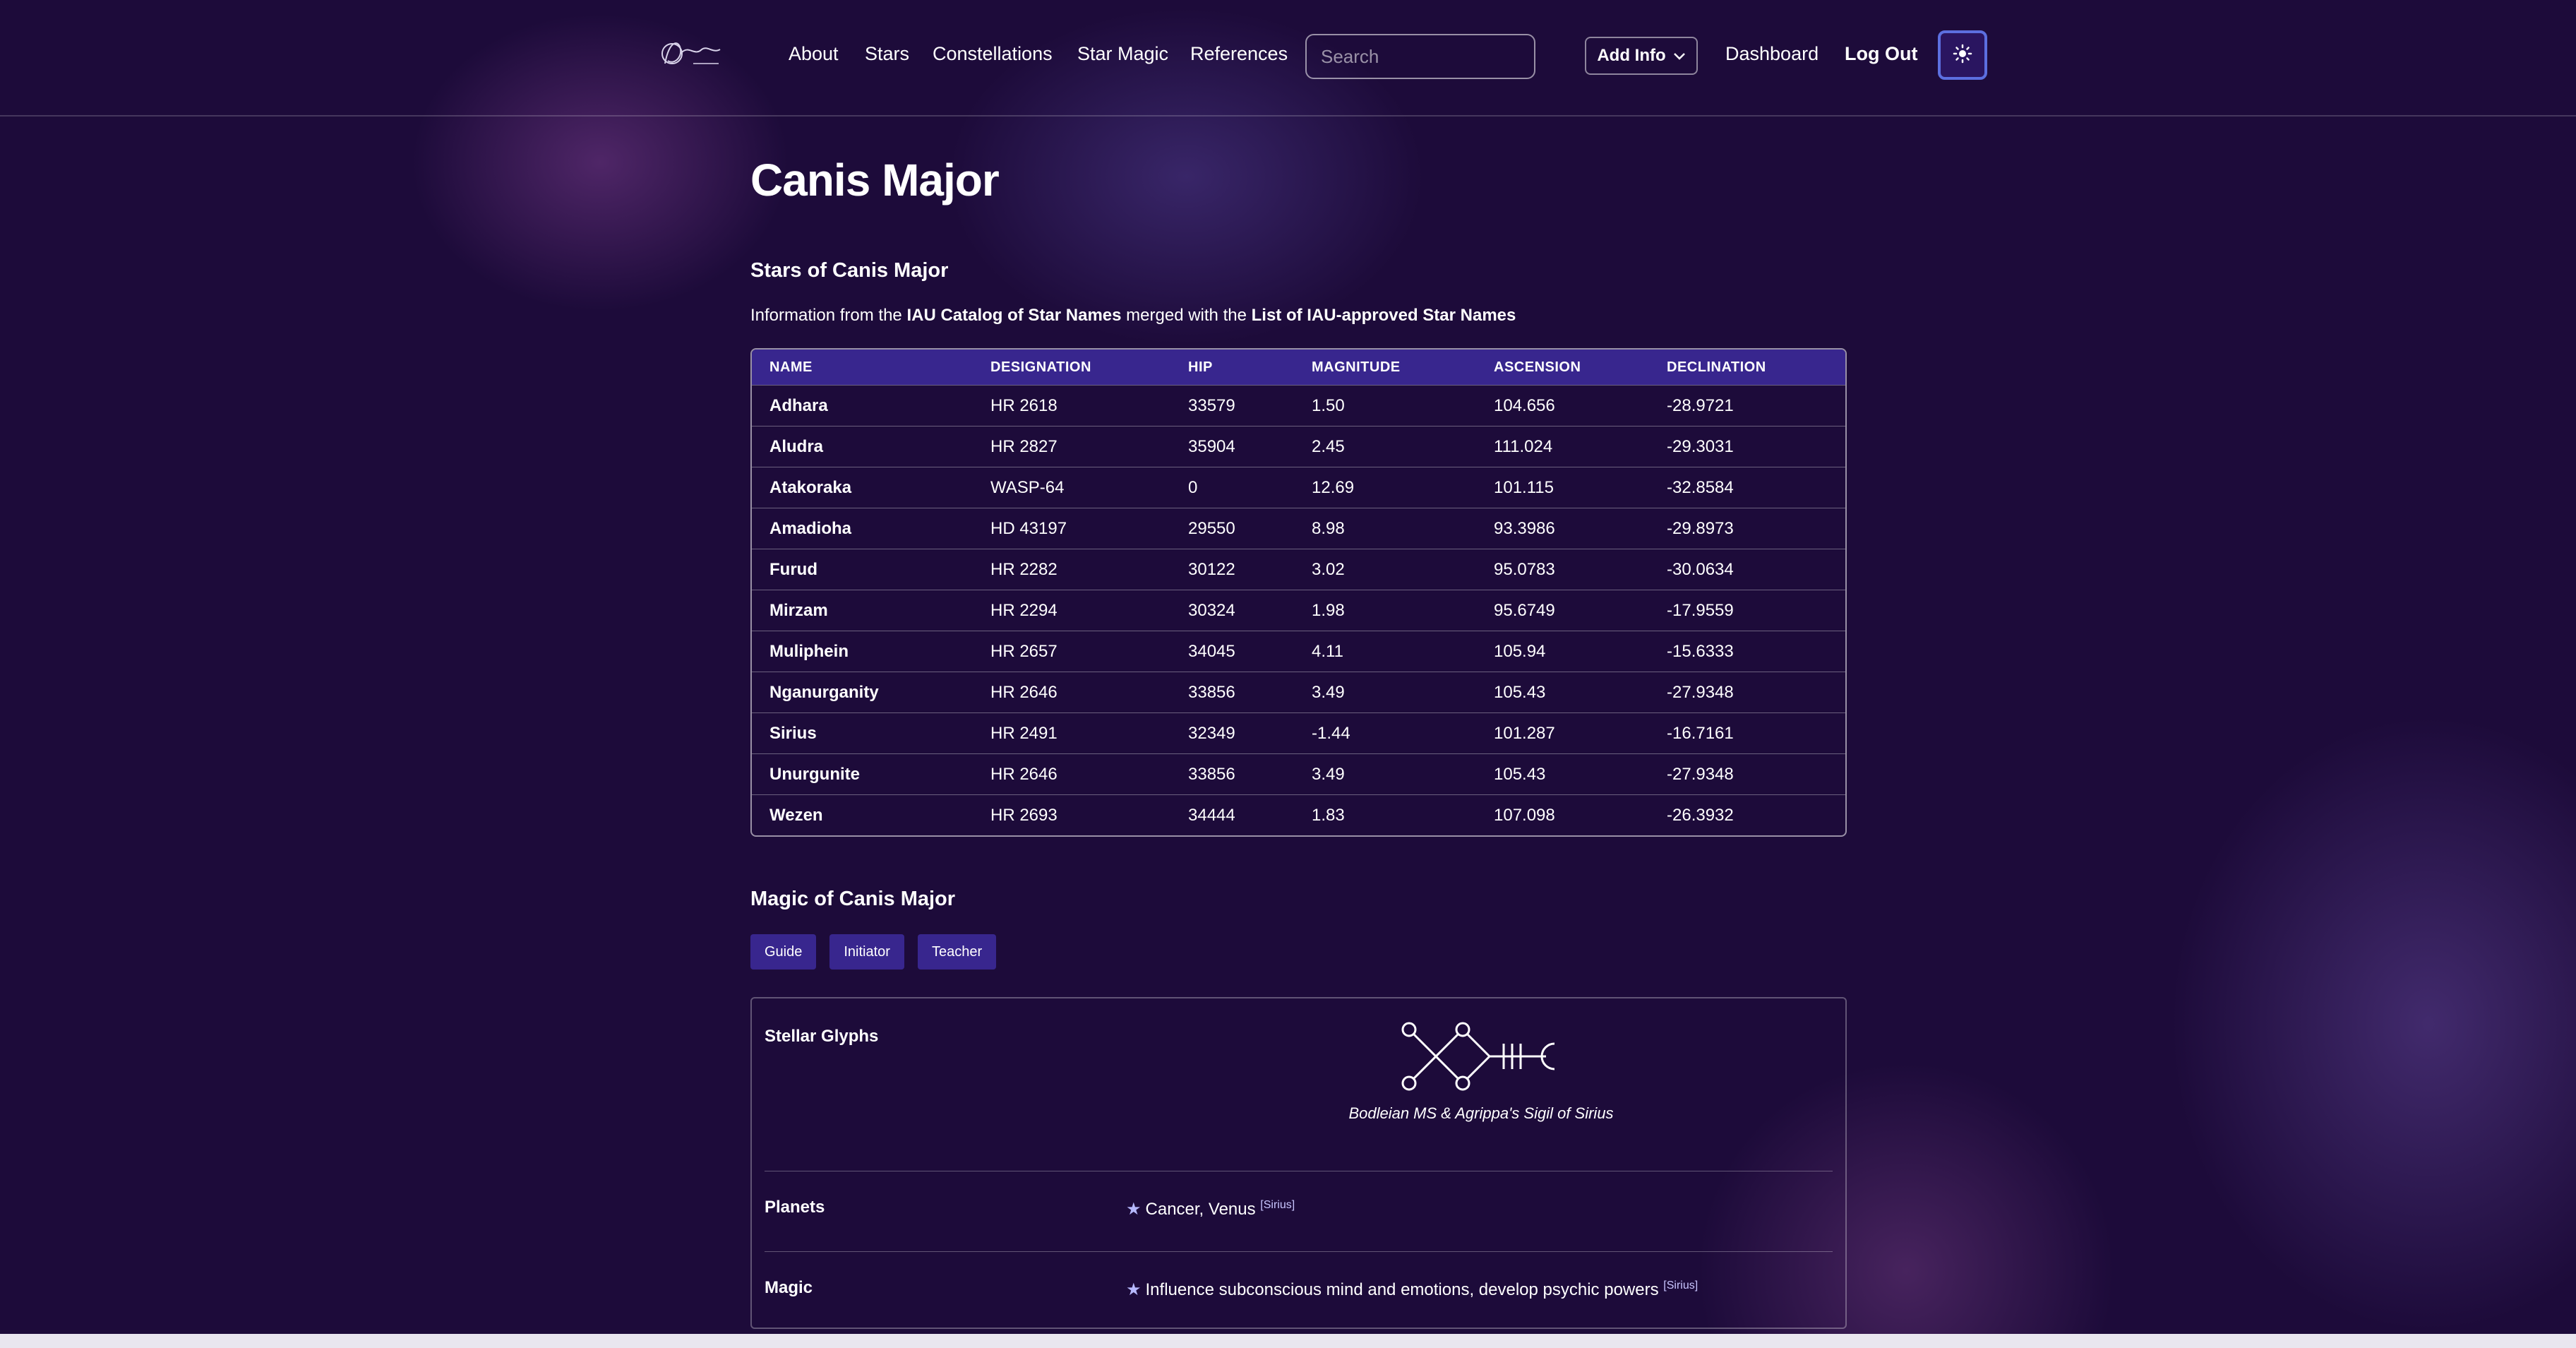 The image size is (2576, 1348). I want to click on cell-designation: WASP-64, so click(1071, 487).